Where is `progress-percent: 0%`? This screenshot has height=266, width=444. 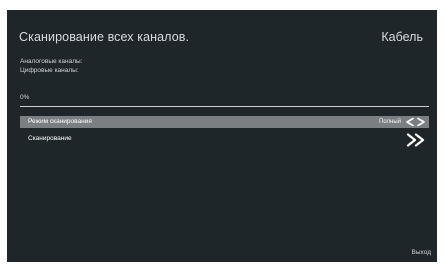 progress-percent: 0% is located at coordinates (25, 97).